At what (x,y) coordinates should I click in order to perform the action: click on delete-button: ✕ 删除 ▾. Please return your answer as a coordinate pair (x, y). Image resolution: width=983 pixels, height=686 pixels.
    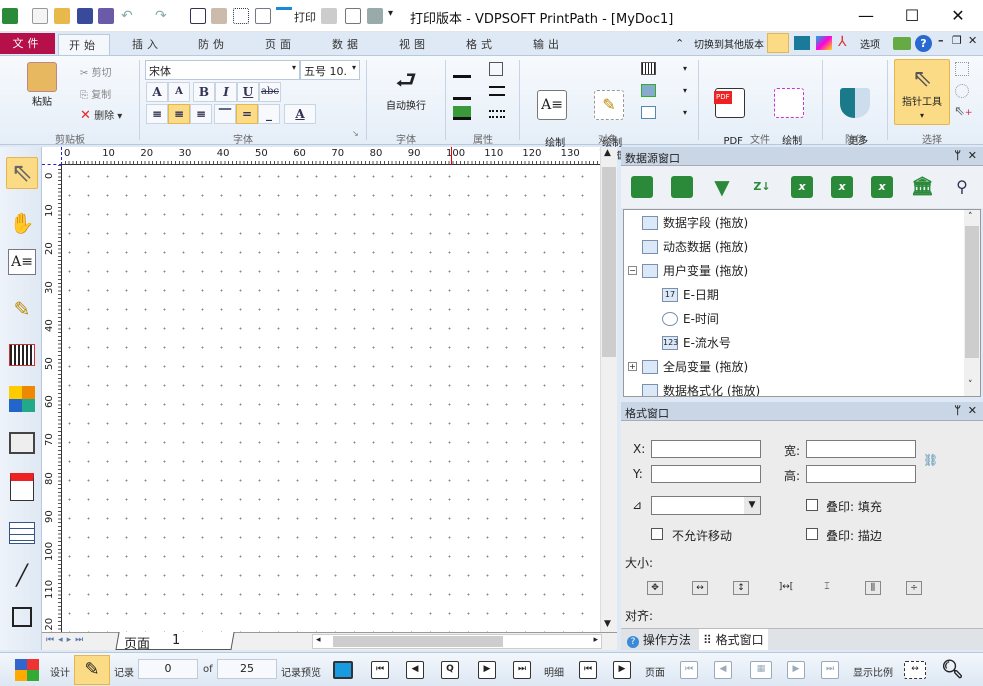
    Looking at the image, I should click on (101, 115).